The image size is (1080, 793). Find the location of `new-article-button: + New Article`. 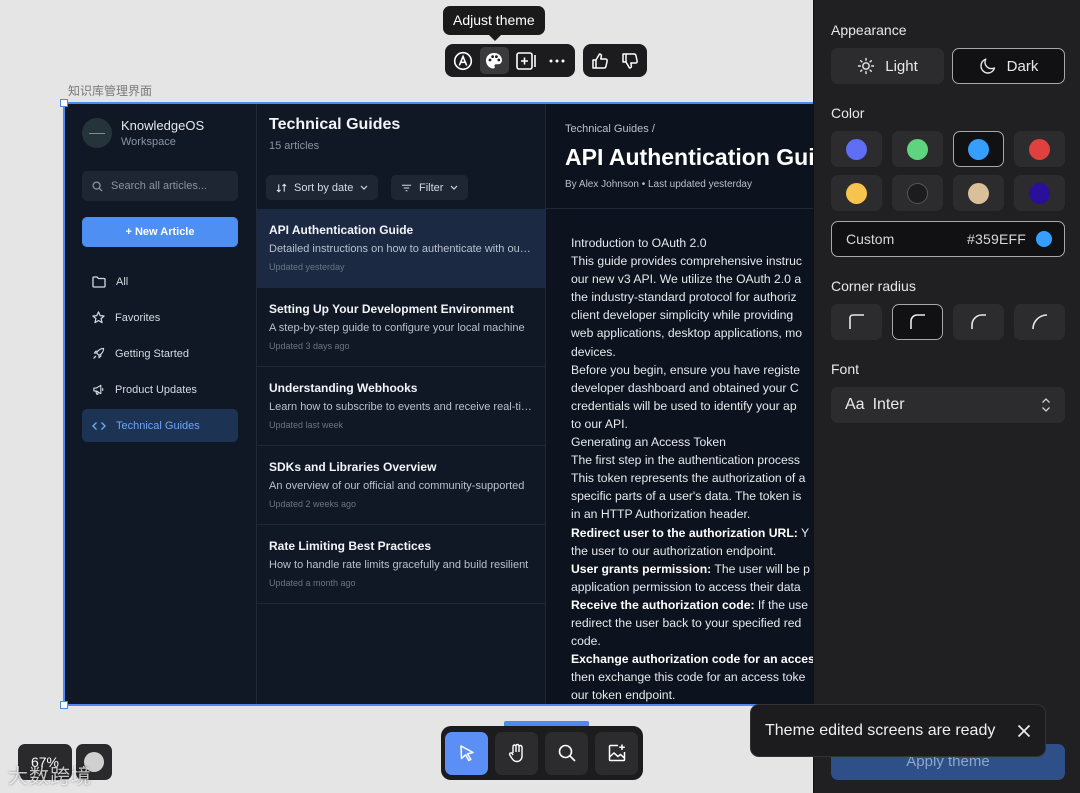

new-article-button: + New Article is located at coordinates (160, 232).